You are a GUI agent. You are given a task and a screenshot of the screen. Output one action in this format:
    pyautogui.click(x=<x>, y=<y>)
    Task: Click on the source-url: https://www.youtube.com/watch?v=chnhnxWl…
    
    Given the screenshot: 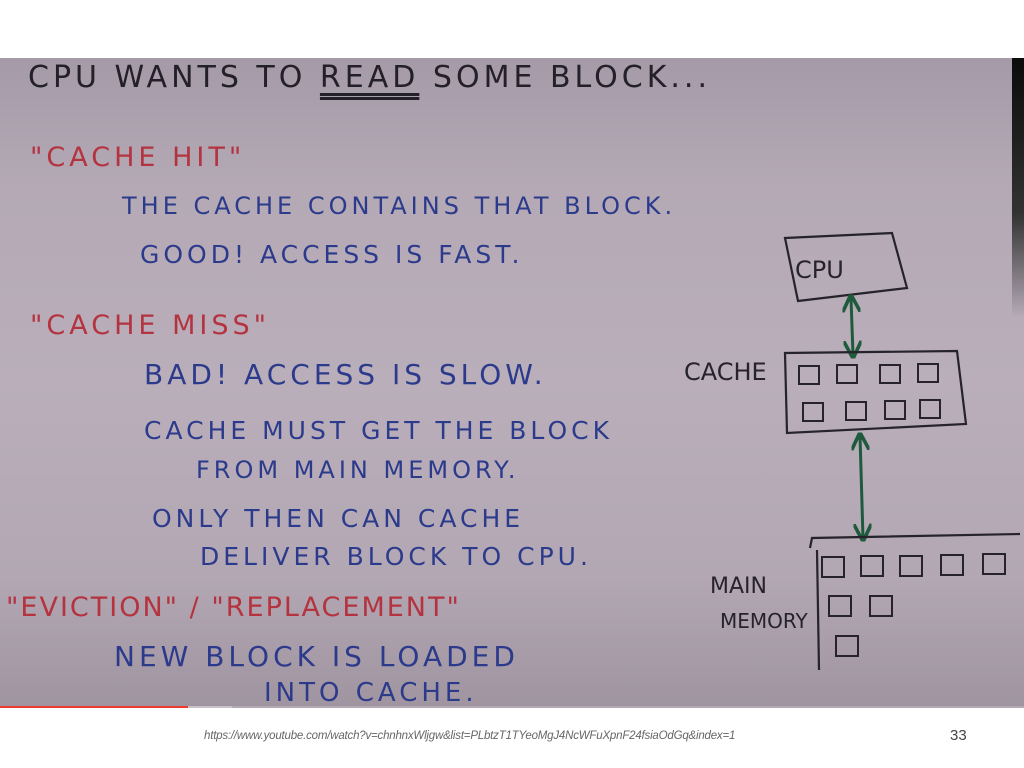 What is the action you would take?
    pyautogui.click(x=469, y=736)
    